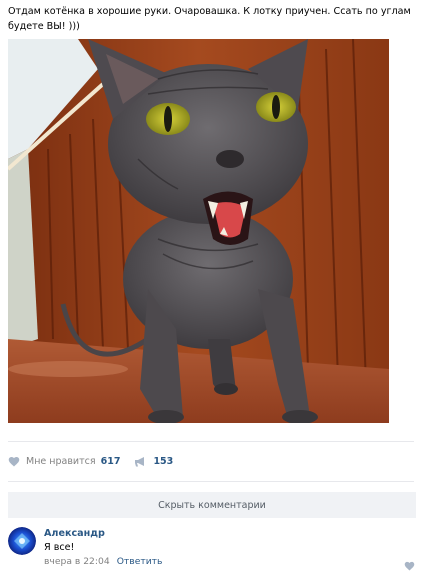 This screenshot has height=575, width=422. Describe the element at coordinates (77, 561) in the screenshot. I see `comment-time: вчера в 22:04` at that location.